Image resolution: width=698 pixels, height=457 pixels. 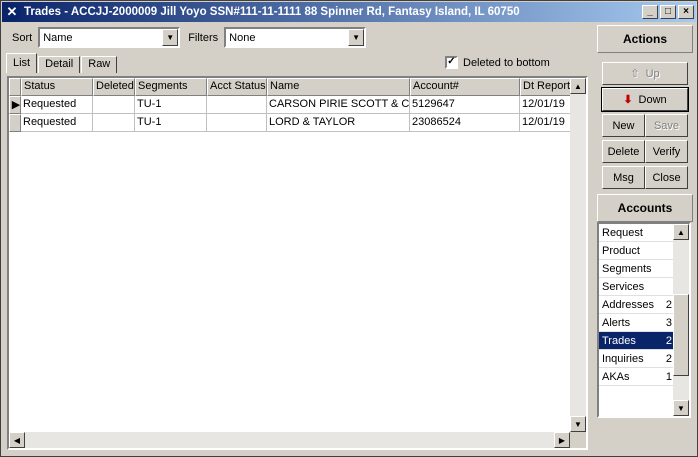 I want to click on grid-horizontal-scrollbar: ◀ ▶, so click(x=289, y=440).